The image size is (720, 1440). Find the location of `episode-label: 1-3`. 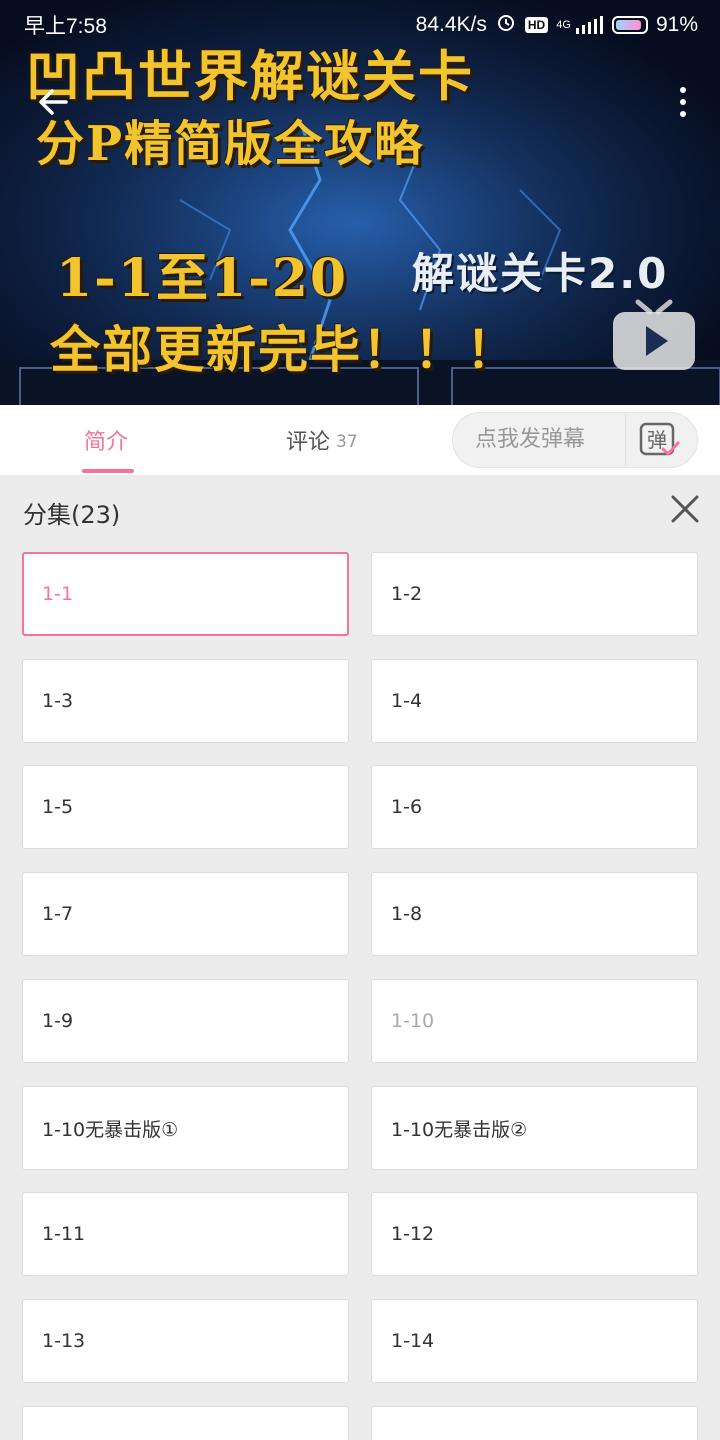

episode-label: 1-3 is located at coordinates (58, 701).